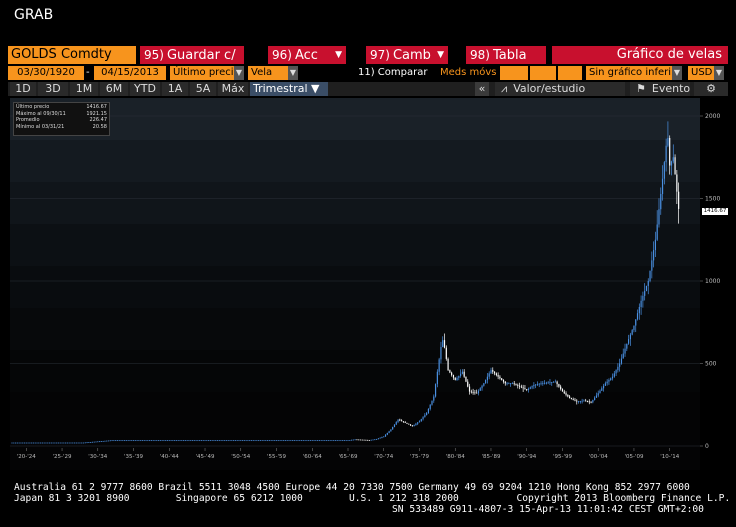 Image resolution: width=736 pixels, height=527 pixels. Describe the element at coordinates (53, 89) in the screenshot. I see `period-3d: 3D` at that location.